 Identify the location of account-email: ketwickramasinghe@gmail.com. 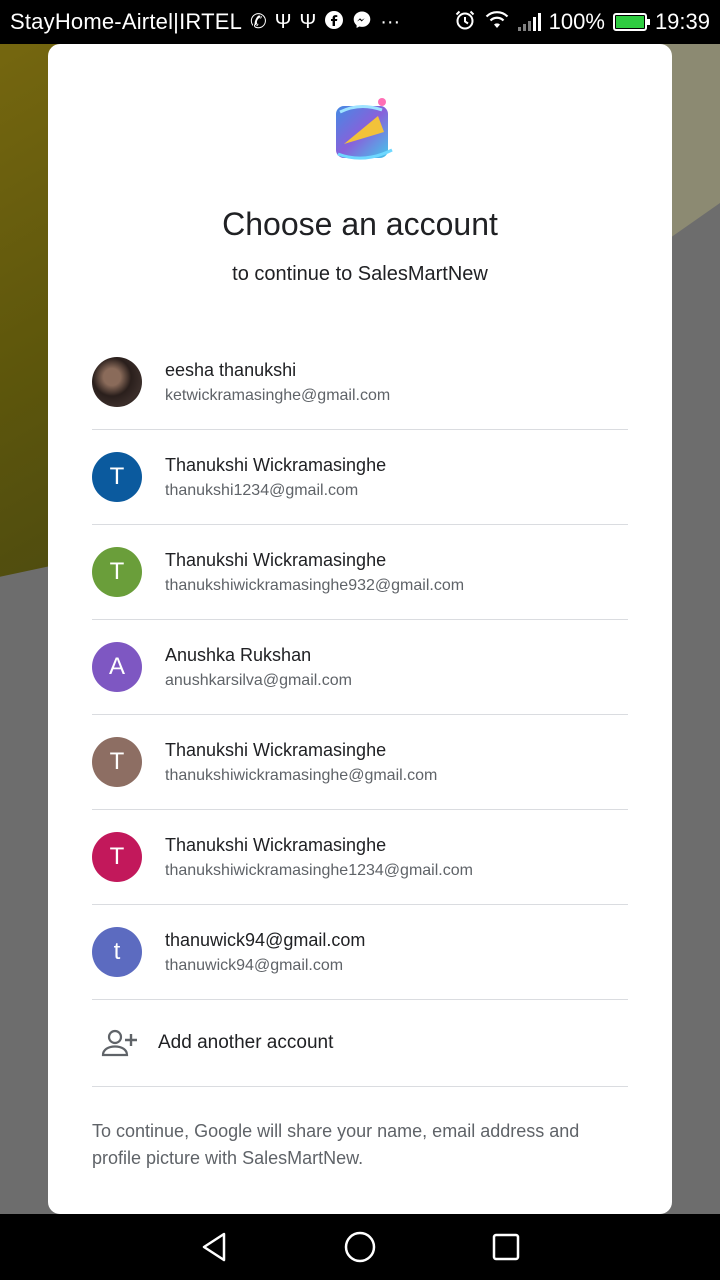
(278, 395).